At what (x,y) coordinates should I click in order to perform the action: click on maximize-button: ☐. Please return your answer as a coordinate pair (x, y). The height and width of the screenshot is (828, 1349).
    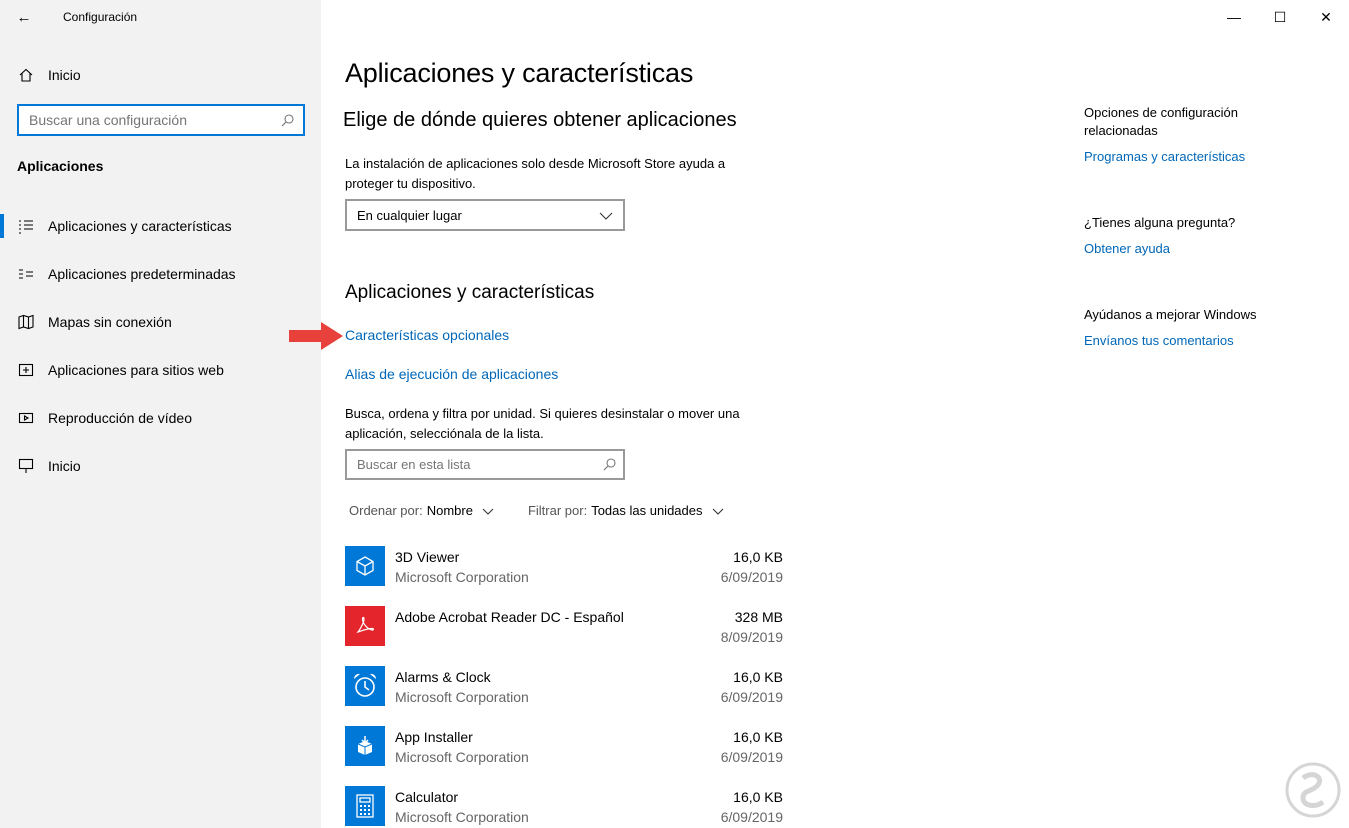
    Looking at the image, I should click on (1280, 17).